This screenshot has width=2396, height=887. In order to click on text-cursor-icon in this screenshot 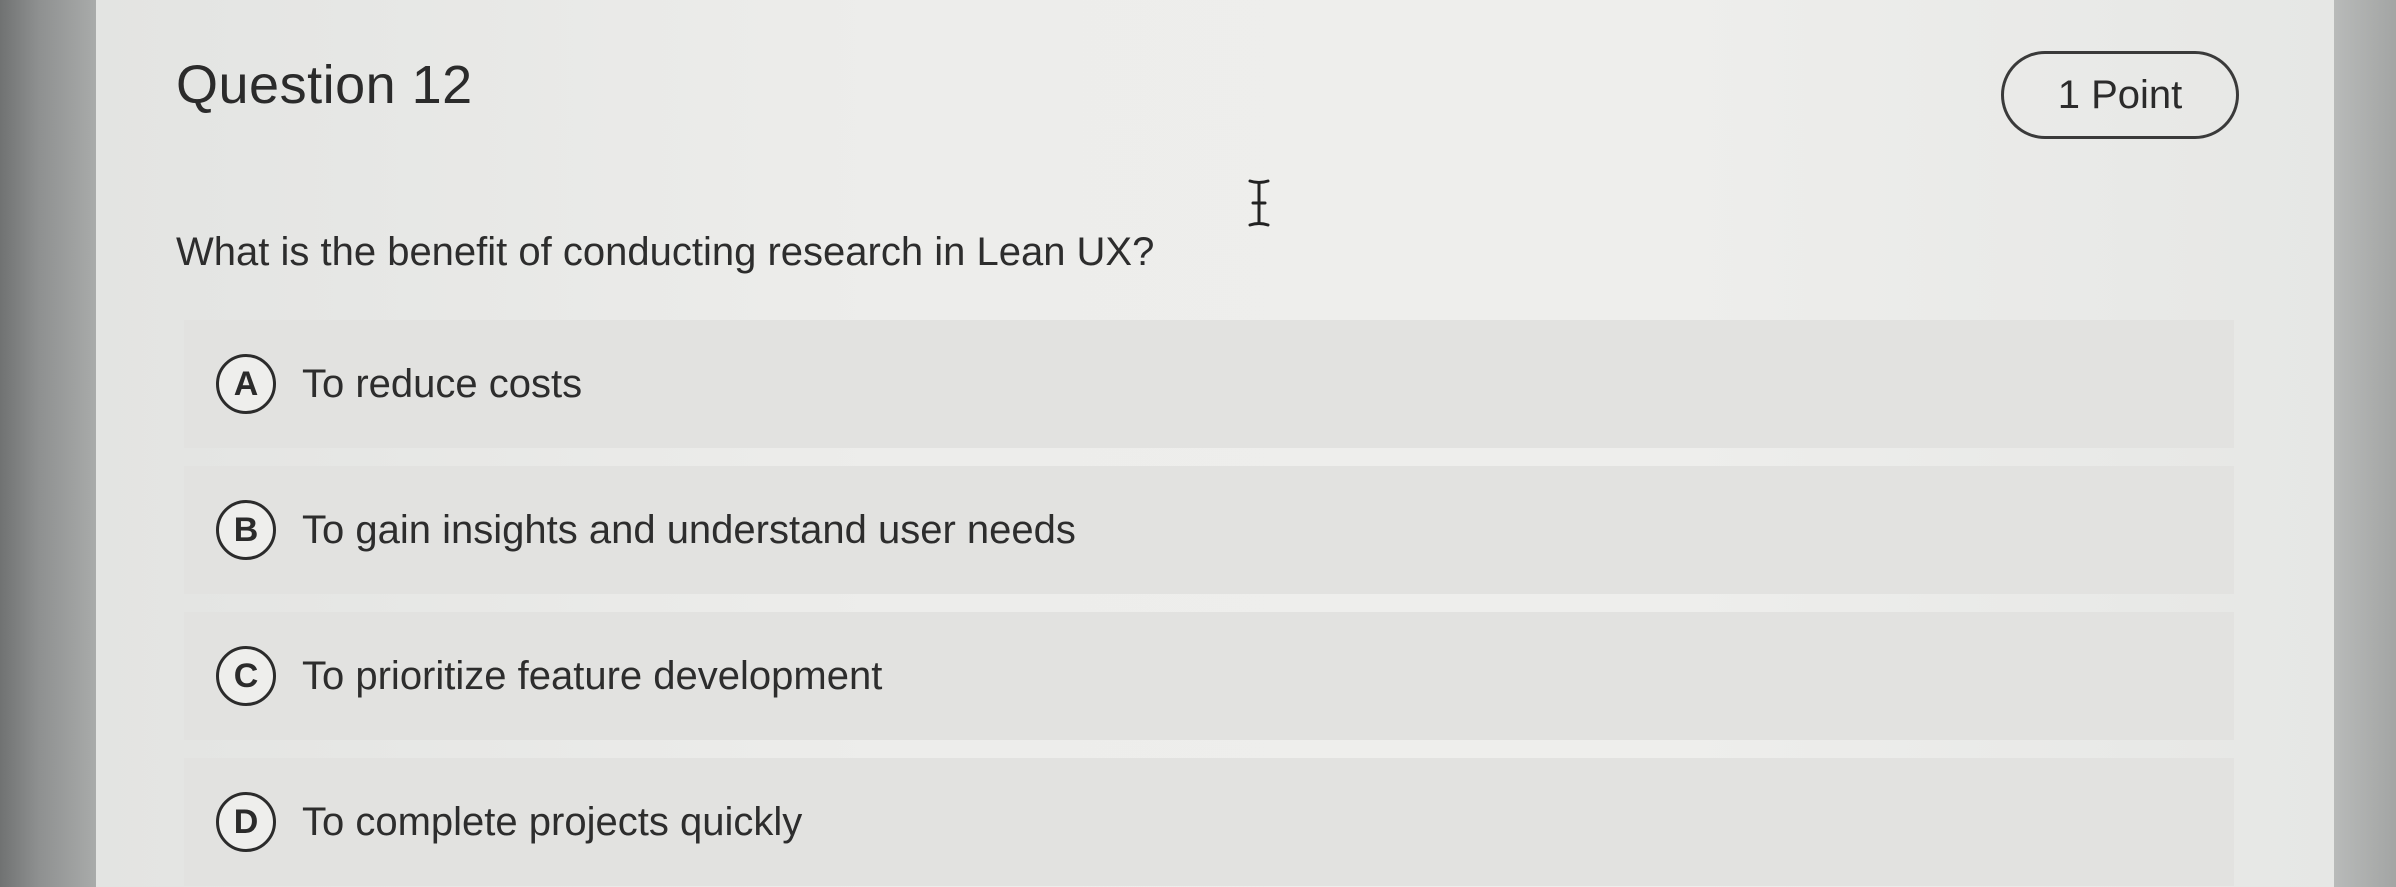, I will do `click(1259, 203)`.